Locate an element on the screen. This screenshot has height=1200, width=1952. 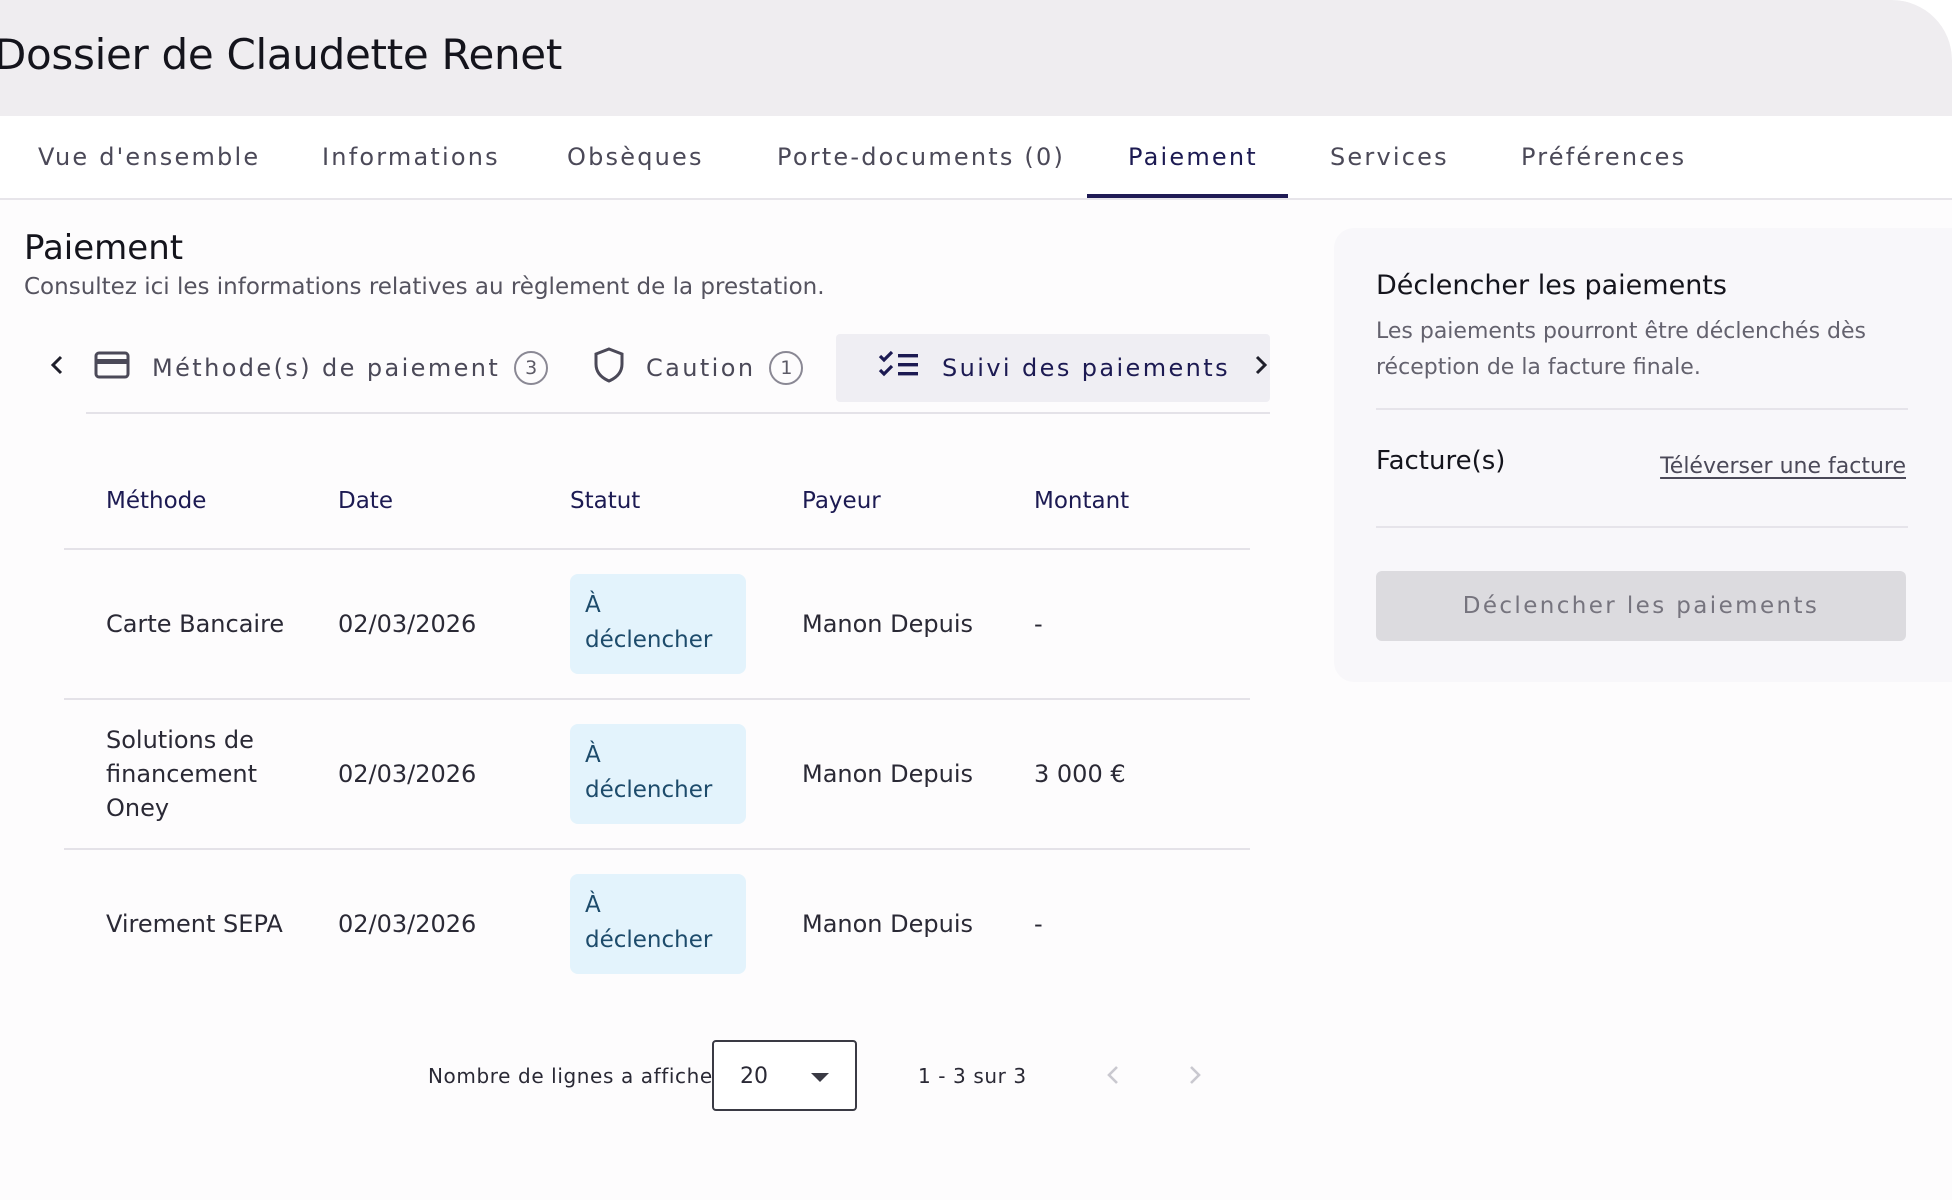
subtab-payment-methods: Méthode(s) de paiement 3 is located at coordinates (321, 368).